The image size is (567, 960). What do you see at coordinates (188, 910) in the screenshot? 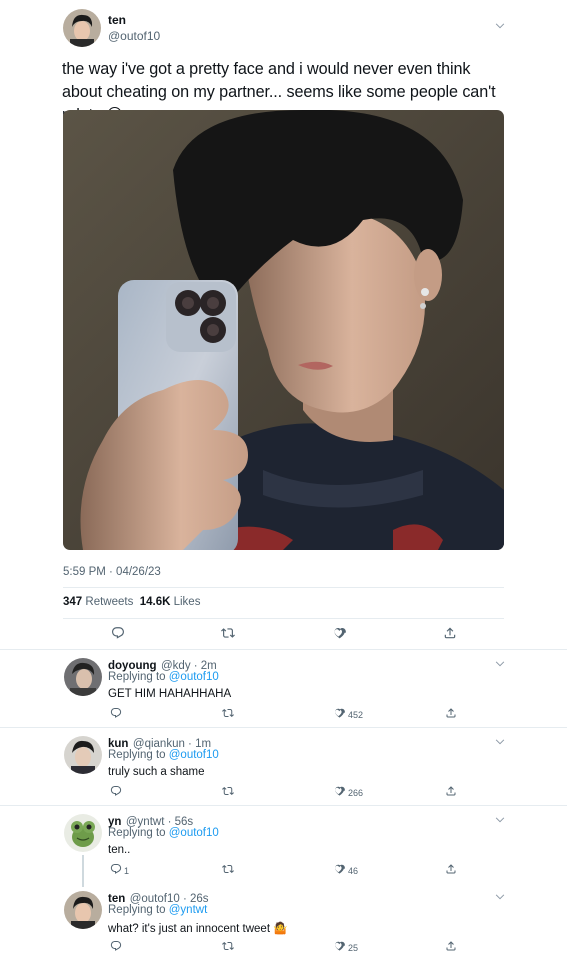
I see `replying-to-link: @yntwt` at bounding box center [188, 910].